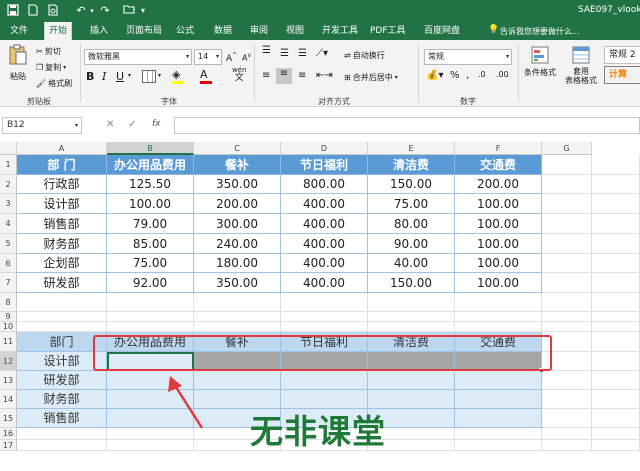 The height and width of the screenshot is (471, 640). I want to click on row-header-10: 10, so click(8, 327).